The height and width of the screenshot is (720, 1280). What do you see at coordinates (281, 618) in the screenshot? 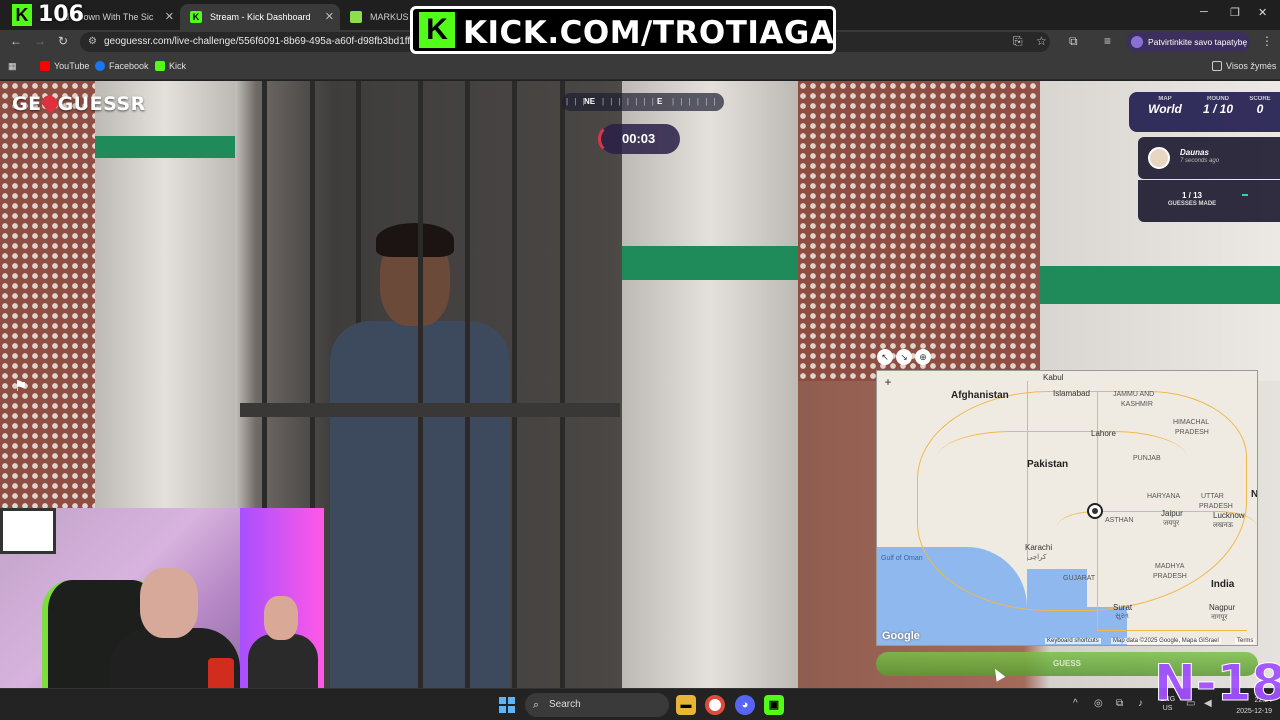
I see `guest-face` at bounding box center [281, 618].